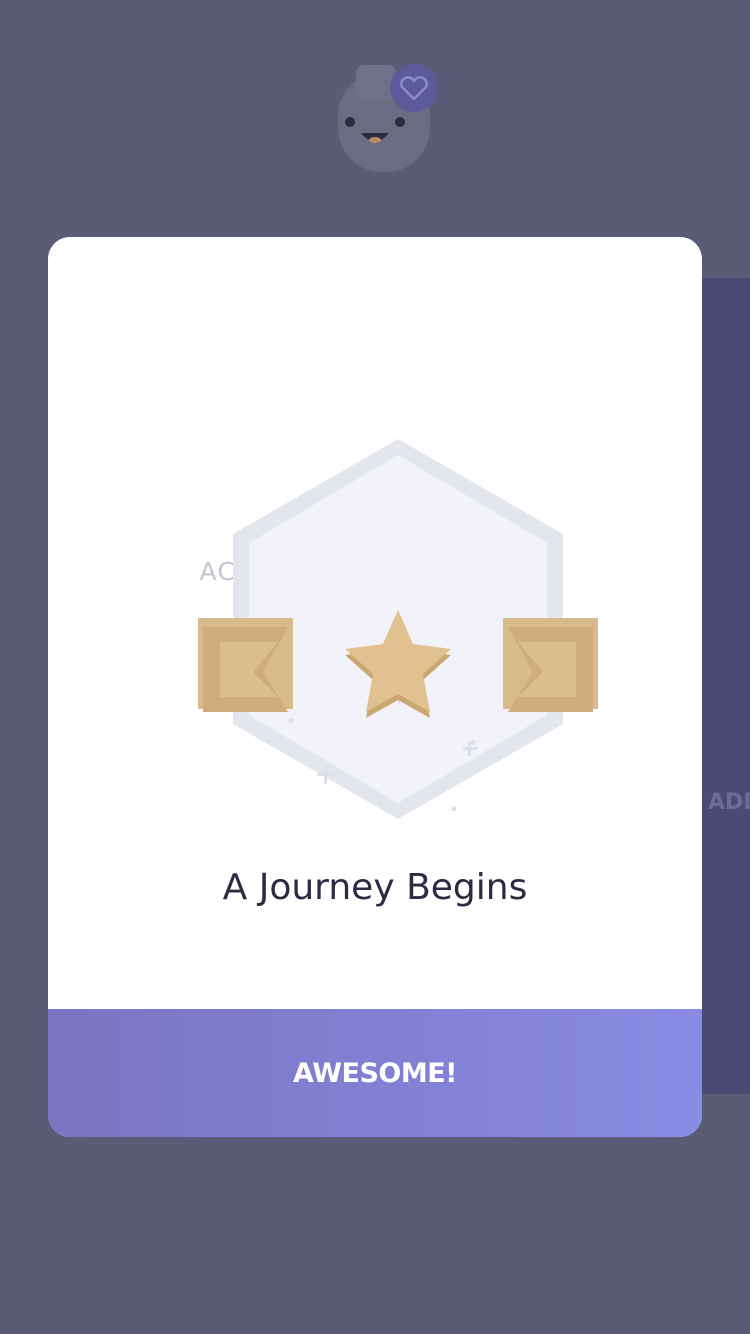  What do you see at coordinates (729, 802) in the screenshot?
I see `background-add-label: ADD` at bounding box center [729, 802].